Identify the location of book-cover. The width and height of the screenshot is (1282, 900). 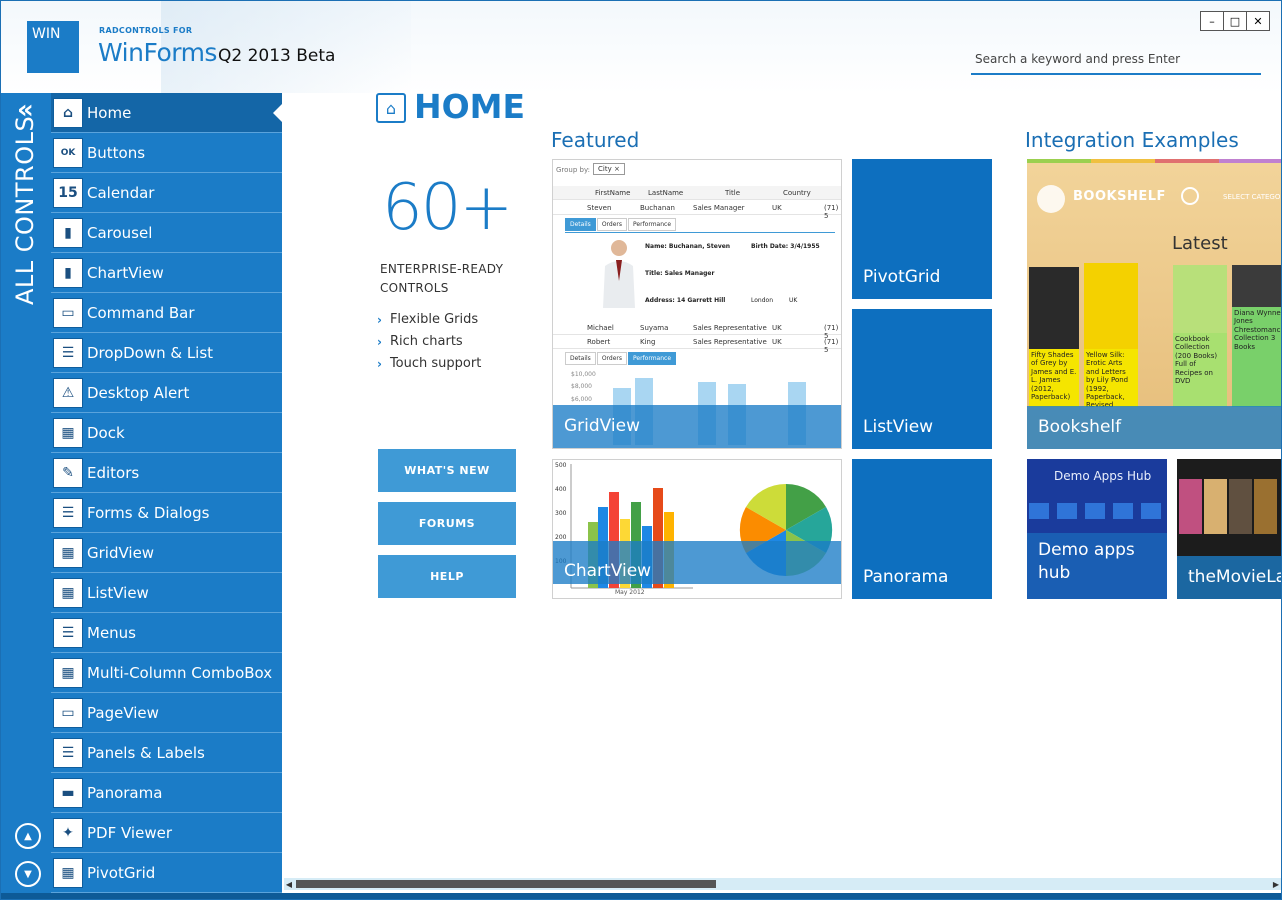
(1256, 286).